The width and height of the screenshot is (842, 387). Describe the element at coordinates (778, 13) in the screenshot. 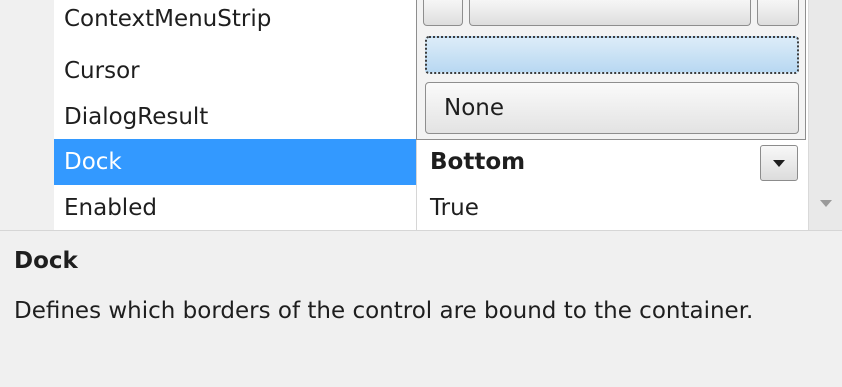

I see `dock-right-button` at that location.